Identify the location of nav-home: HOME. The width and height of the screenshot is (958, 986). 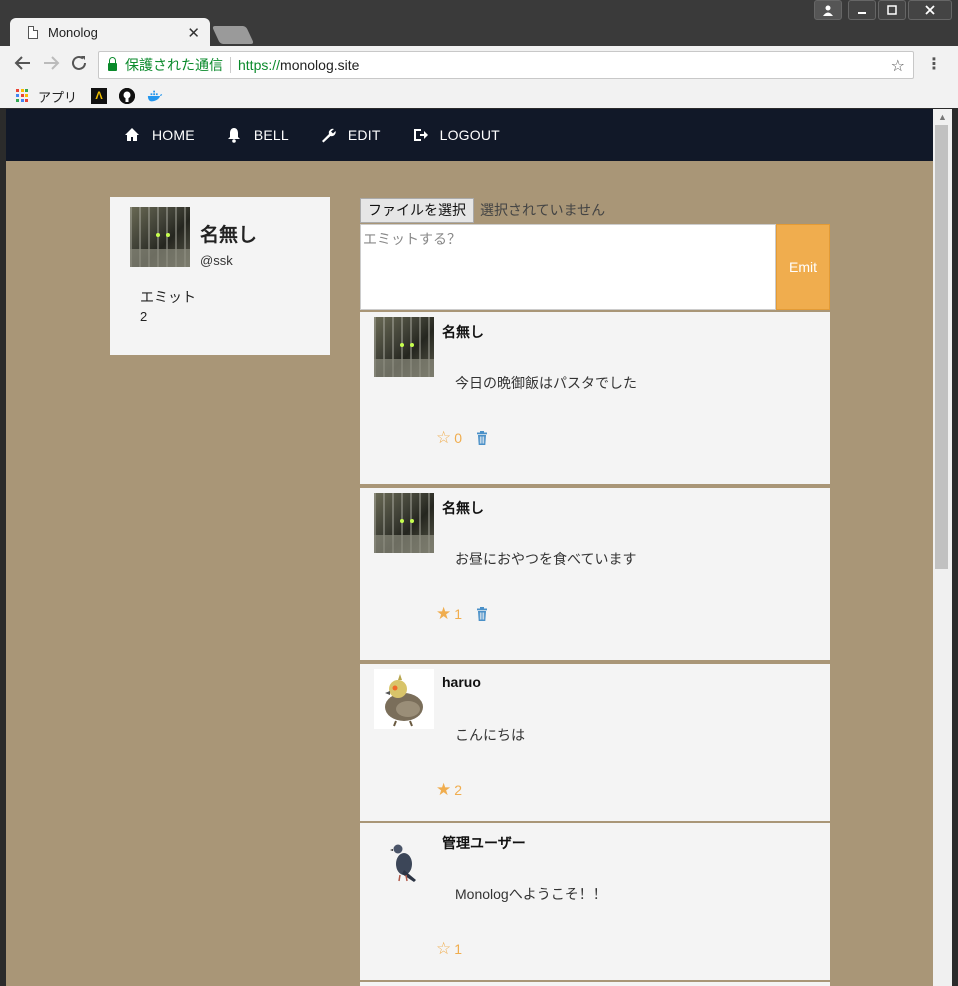
(159, 135).